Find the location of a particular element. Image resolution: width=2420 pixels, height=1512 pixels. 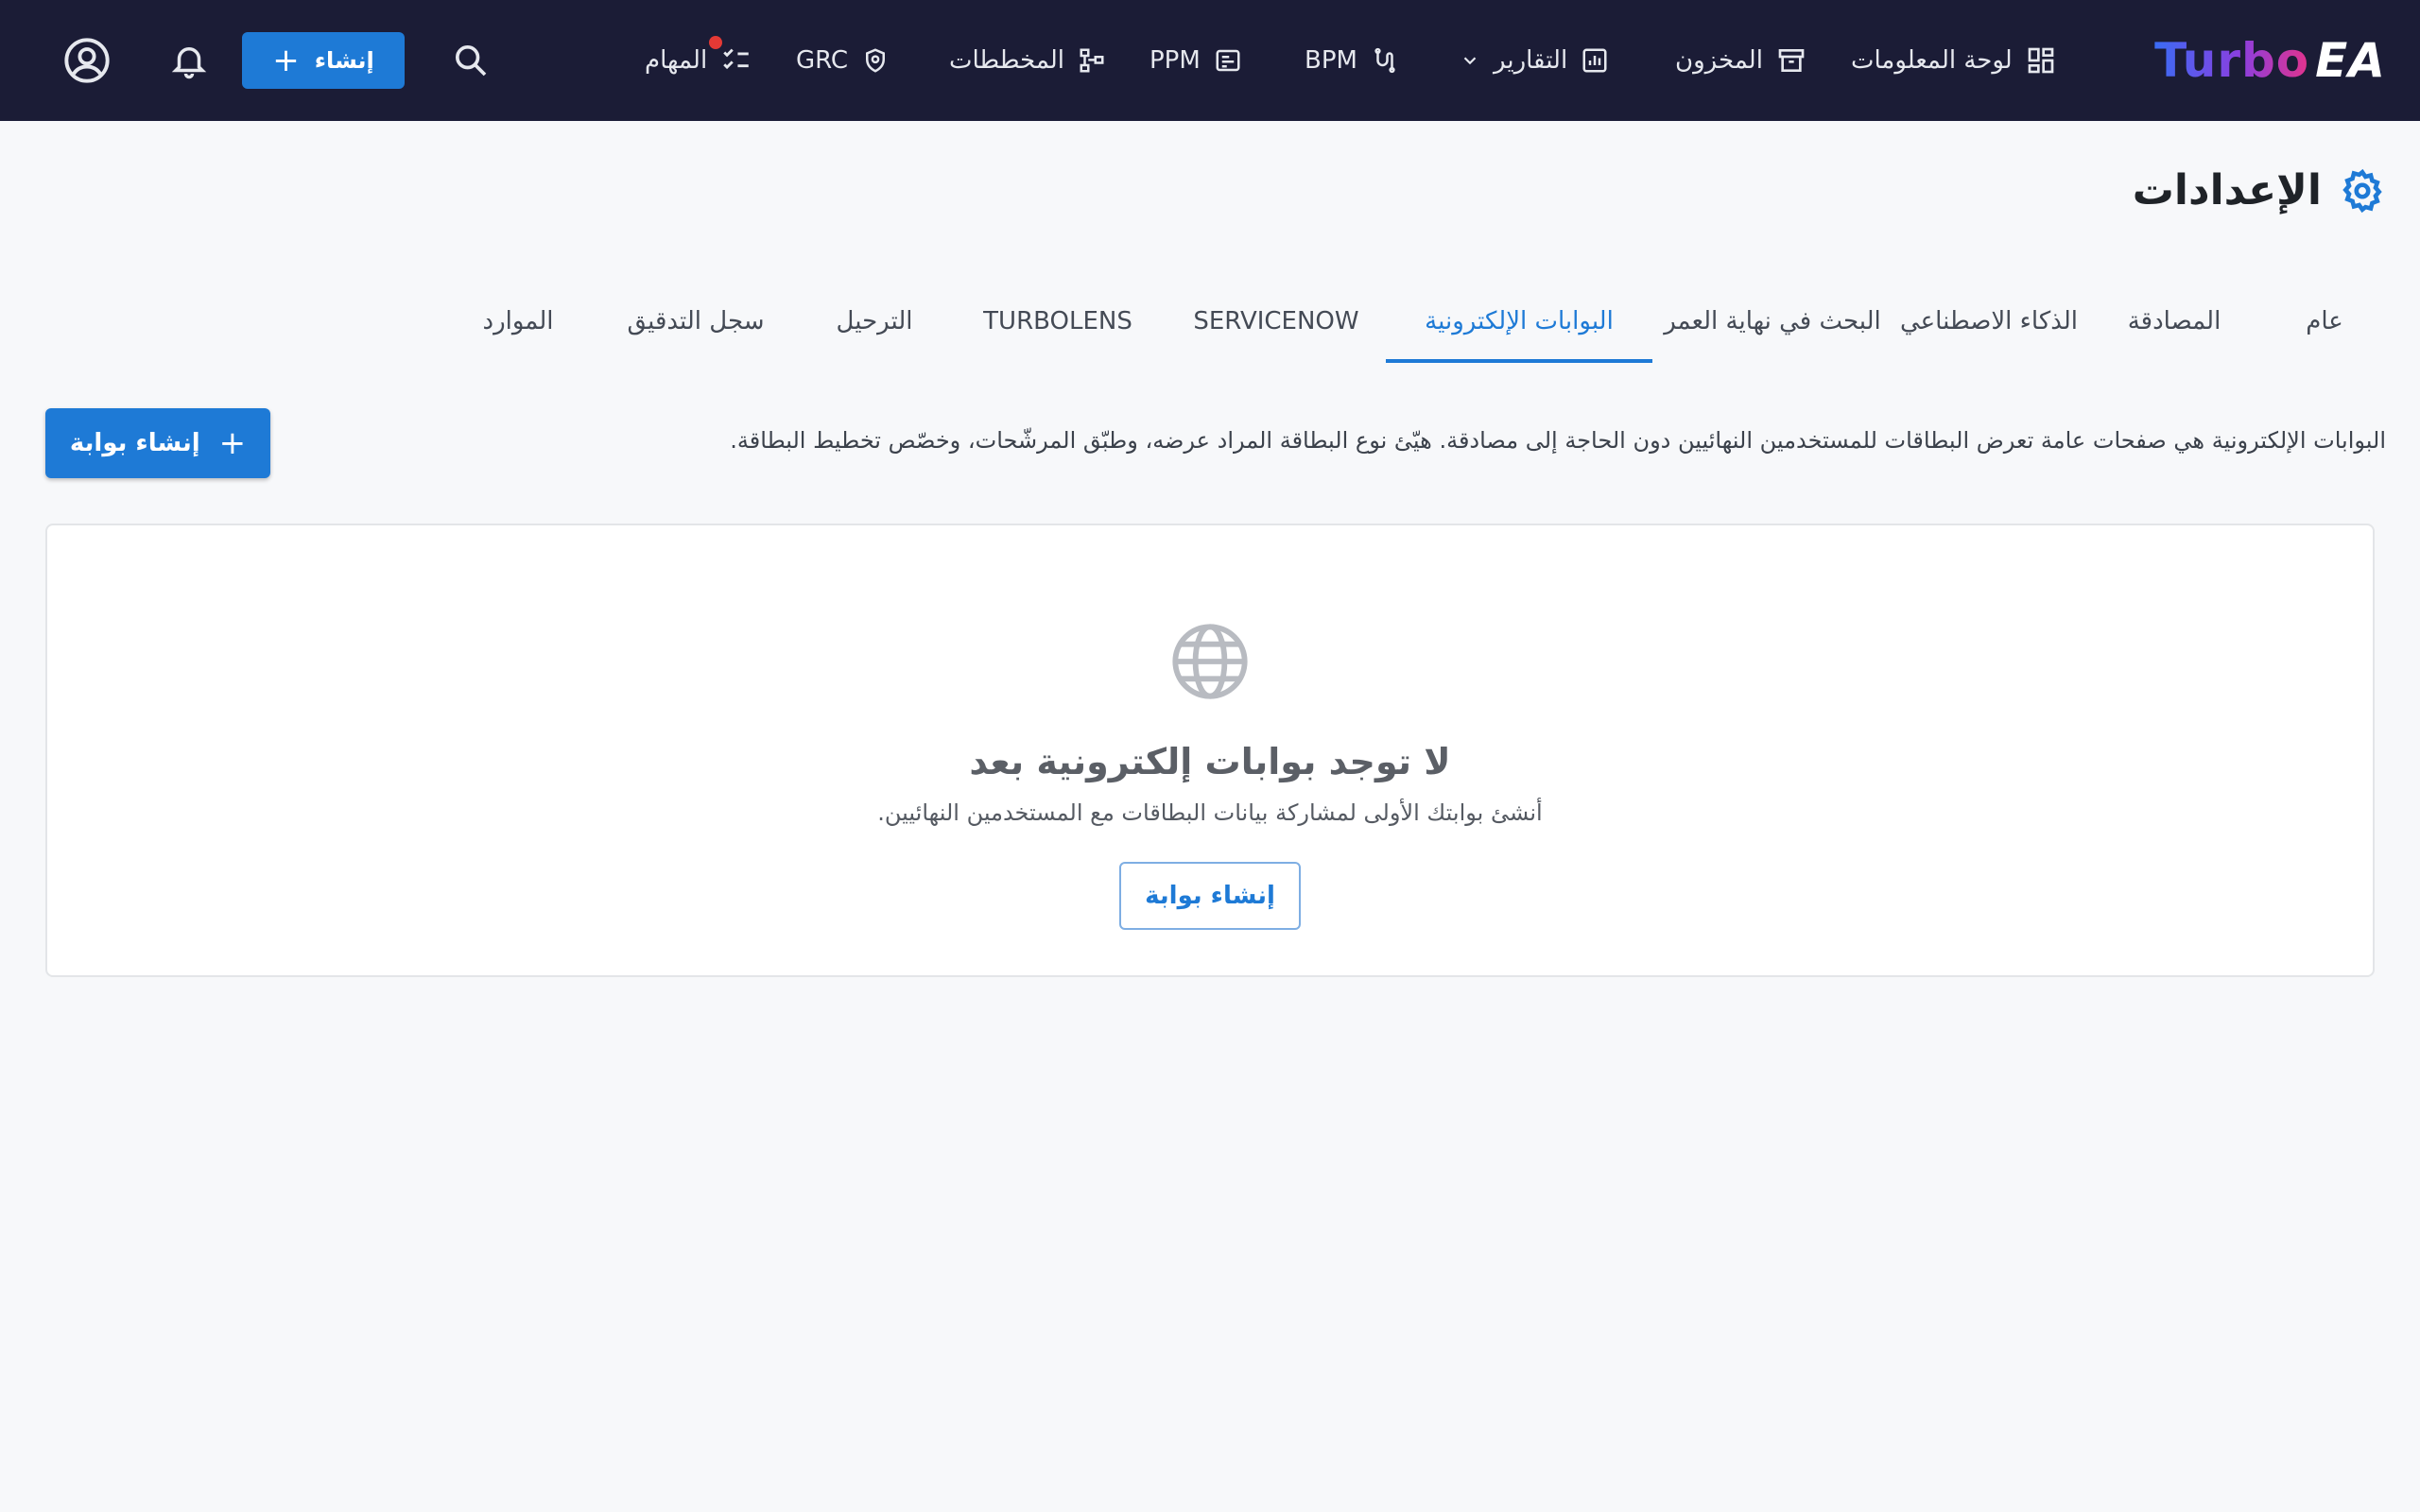

nav-item-label: BPM is located at coordinates (1331, 60).